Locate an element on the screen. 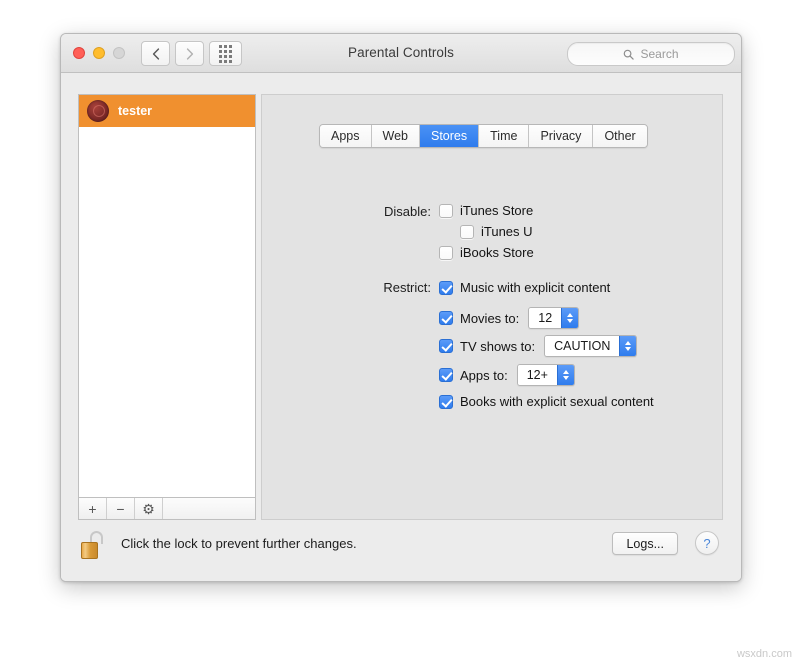 This screenshot has width=800, height=668. stepper-apps-rating: 12+ is located at coordinates (545, 375).